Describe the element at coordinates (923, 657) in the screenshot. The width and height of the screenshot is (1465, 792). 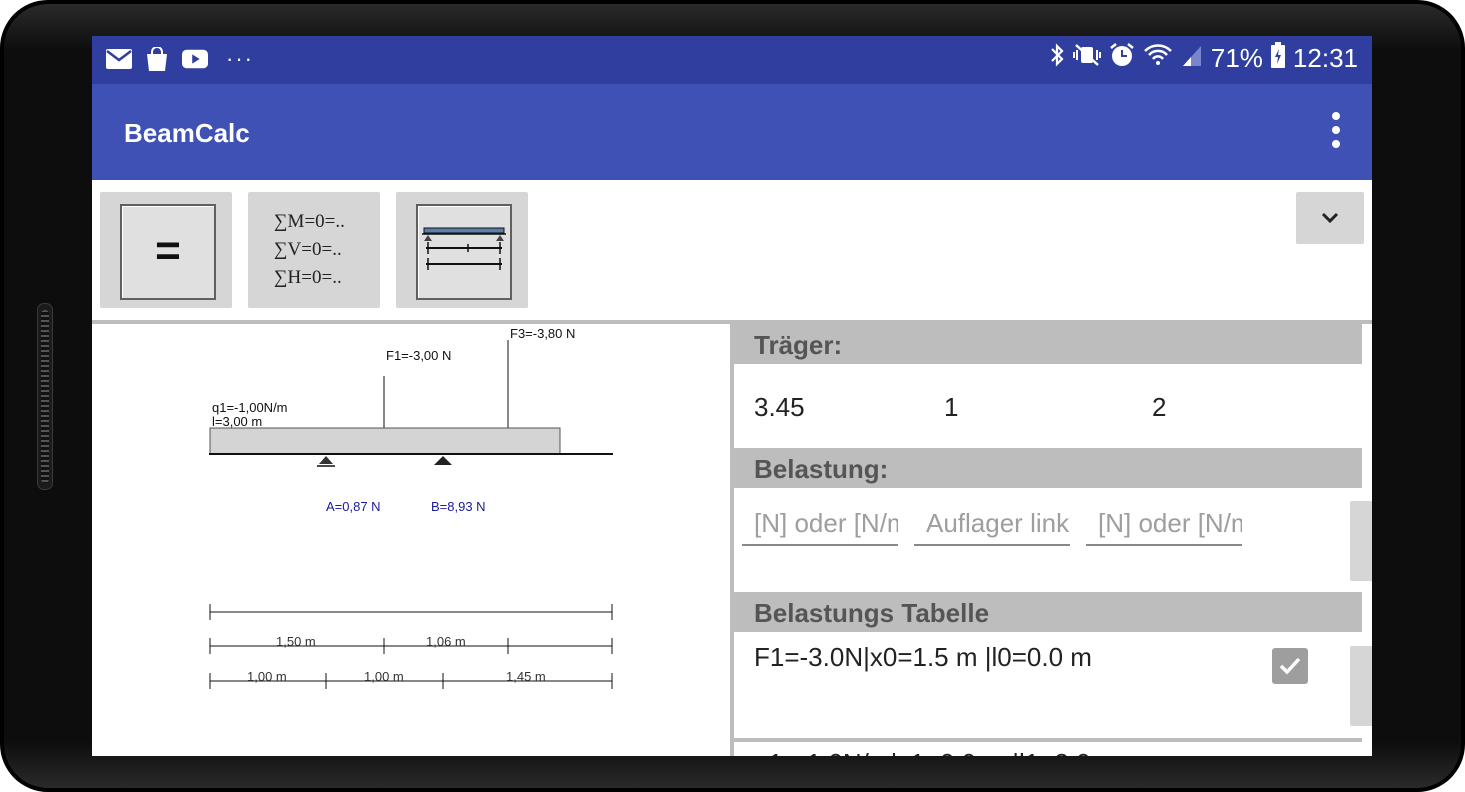
I see `load-table-row: F1=-3.0N|x0=1.5 m |l0=0.0 m` at that location.